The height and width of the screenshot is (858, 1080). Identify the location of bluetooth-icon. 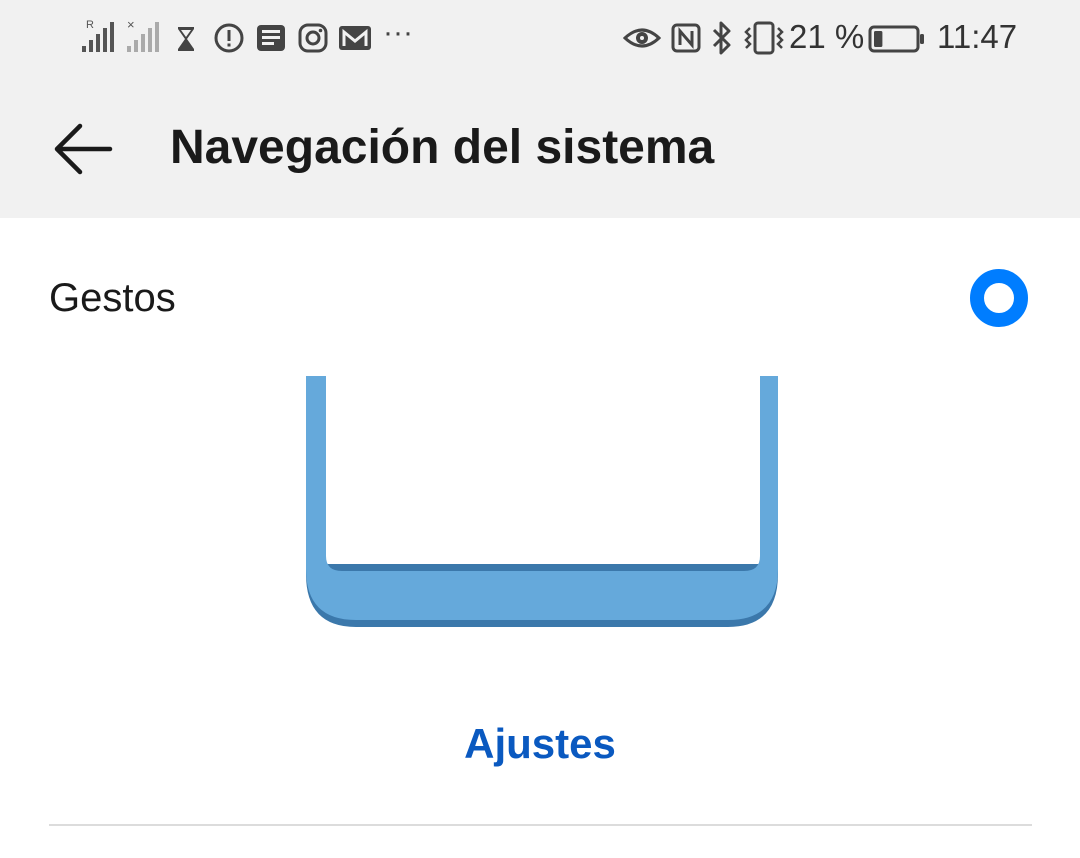
(721, 38).